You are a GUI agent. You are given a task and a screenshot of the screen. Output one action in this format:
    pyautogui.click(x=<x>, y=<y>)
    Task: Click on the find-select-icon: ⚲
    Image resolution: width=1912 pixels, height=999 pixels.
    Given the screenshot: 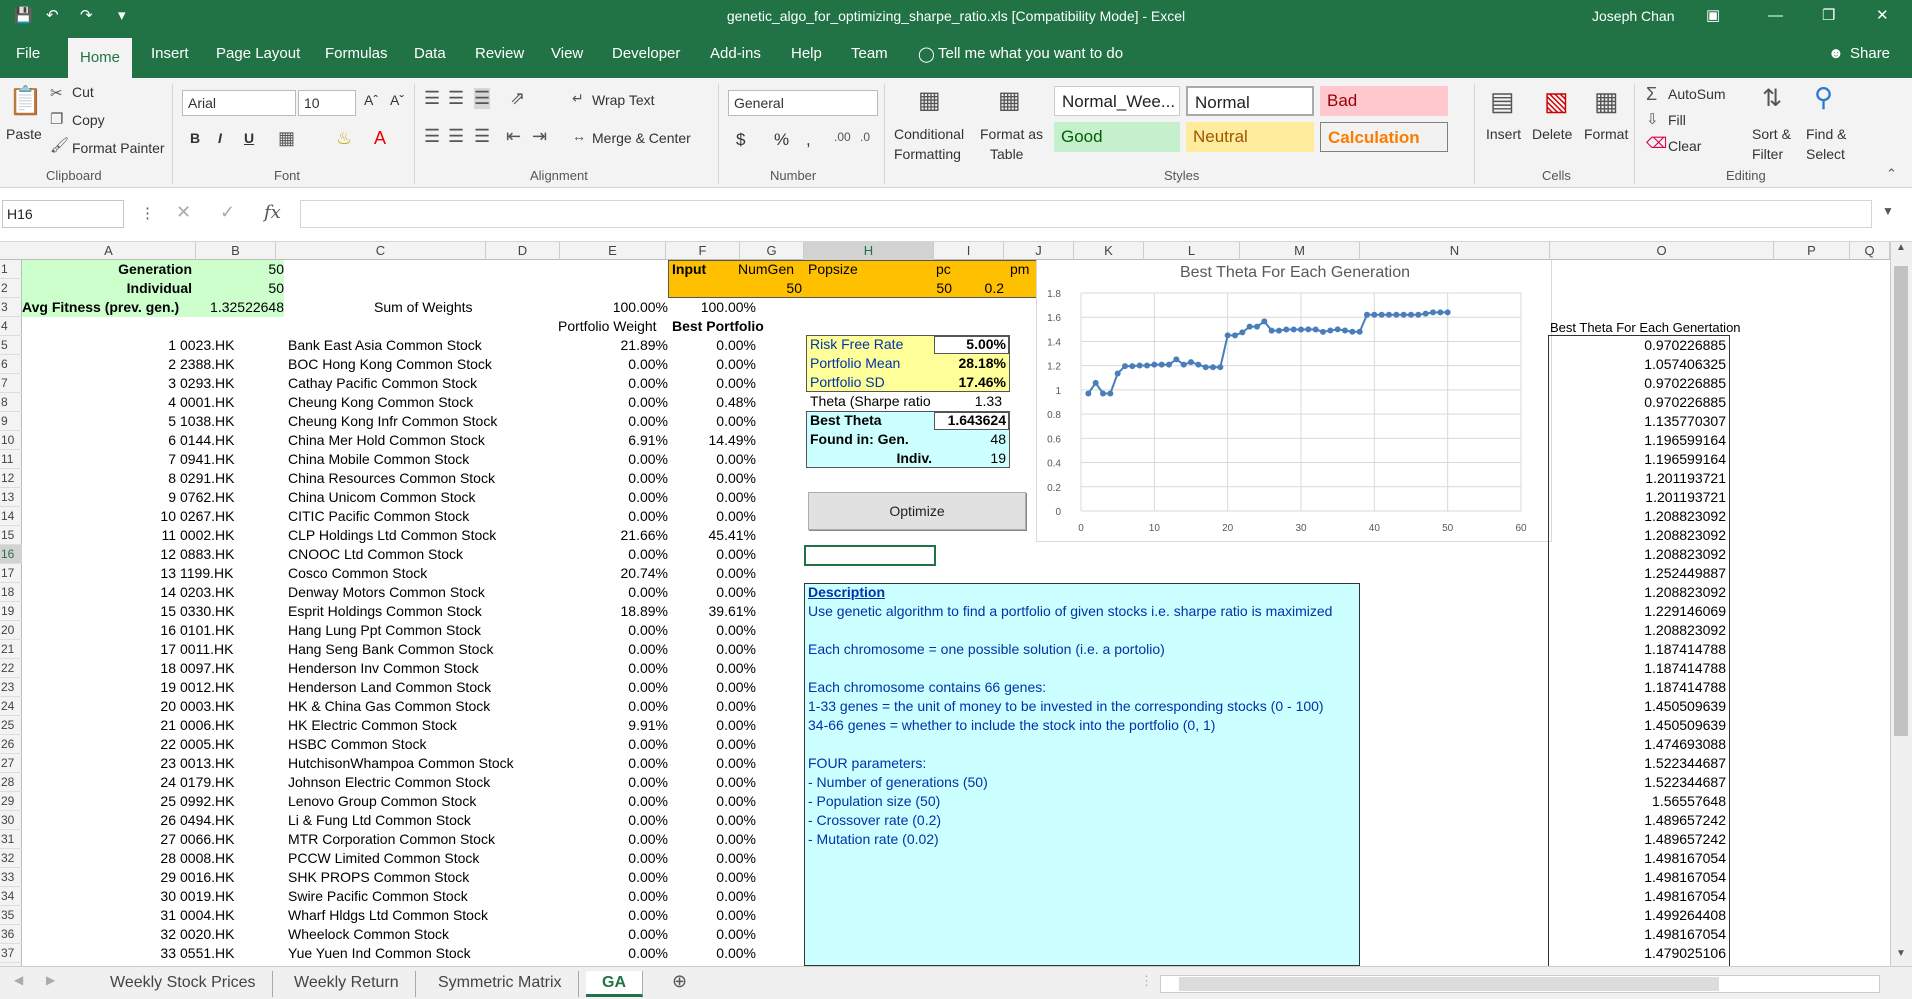 What is the action you would take?
    pyautogui.click(x=1823, y=97)
    